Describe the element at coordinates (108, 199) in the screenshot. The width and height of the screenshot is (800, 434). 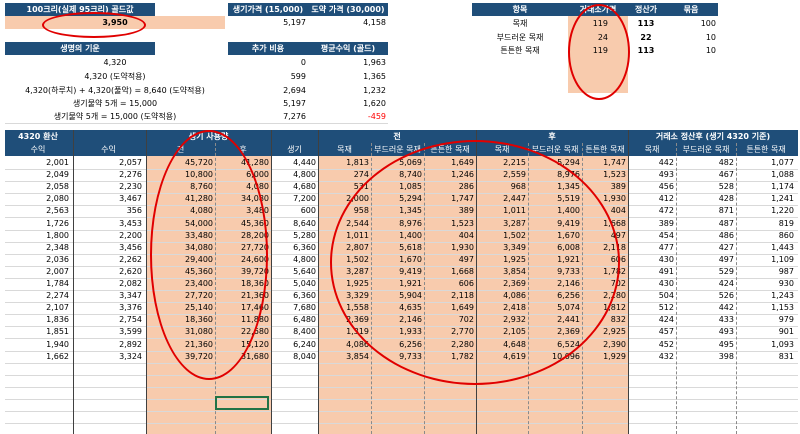
I see `table-cell: 3,467` at that location.